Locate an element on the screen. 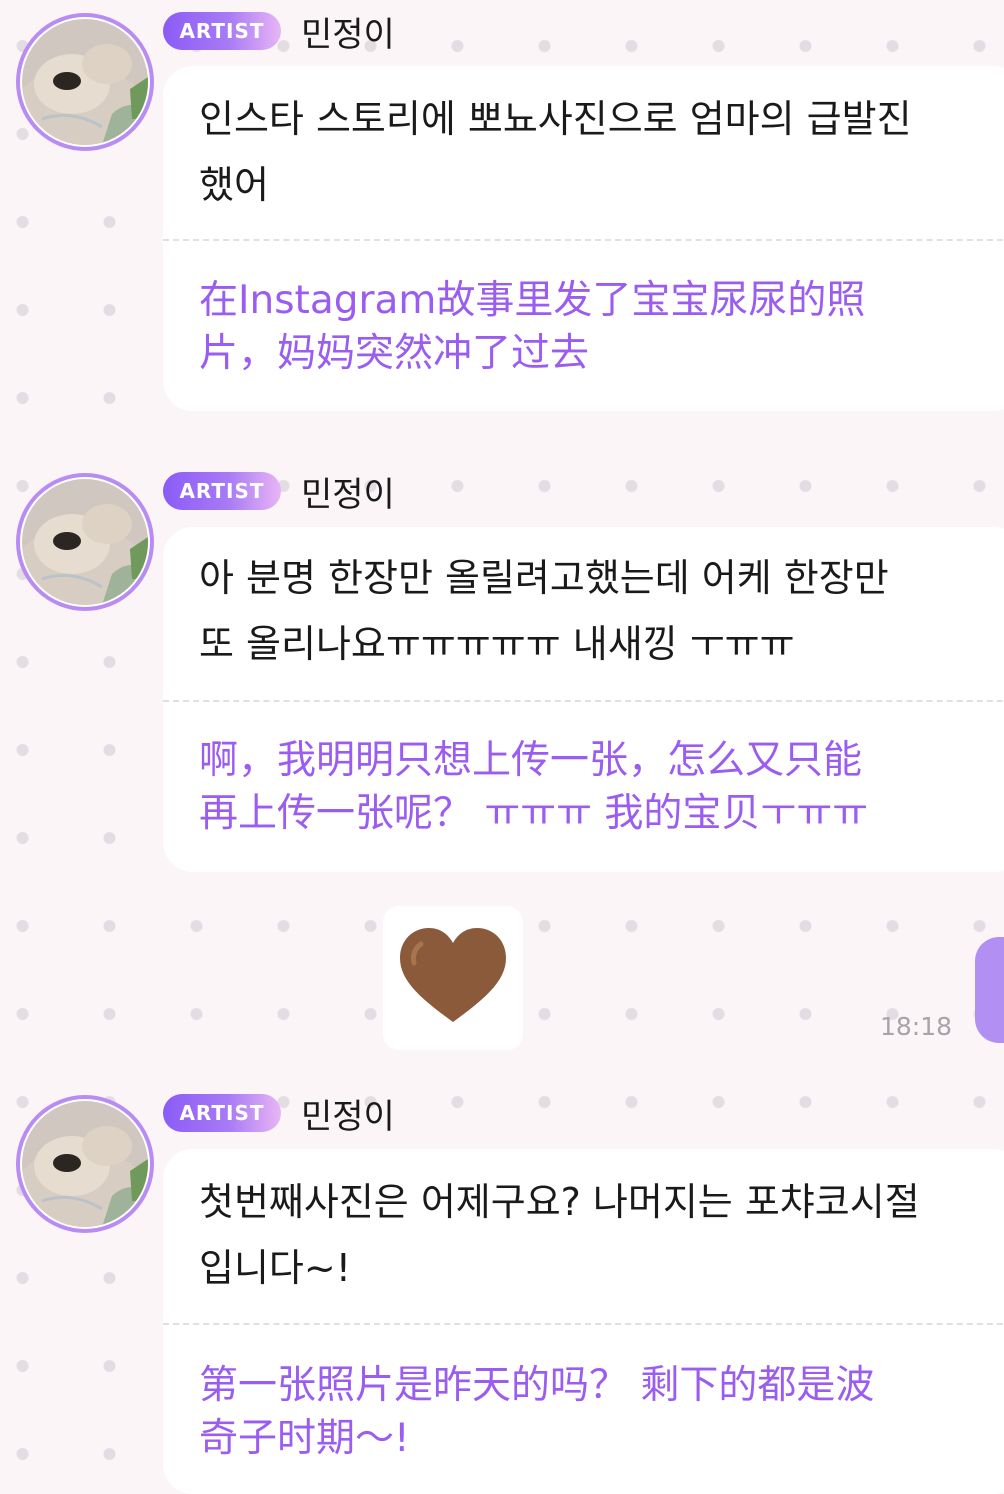  reply-panel-tab is located at coordinates (989, 990).